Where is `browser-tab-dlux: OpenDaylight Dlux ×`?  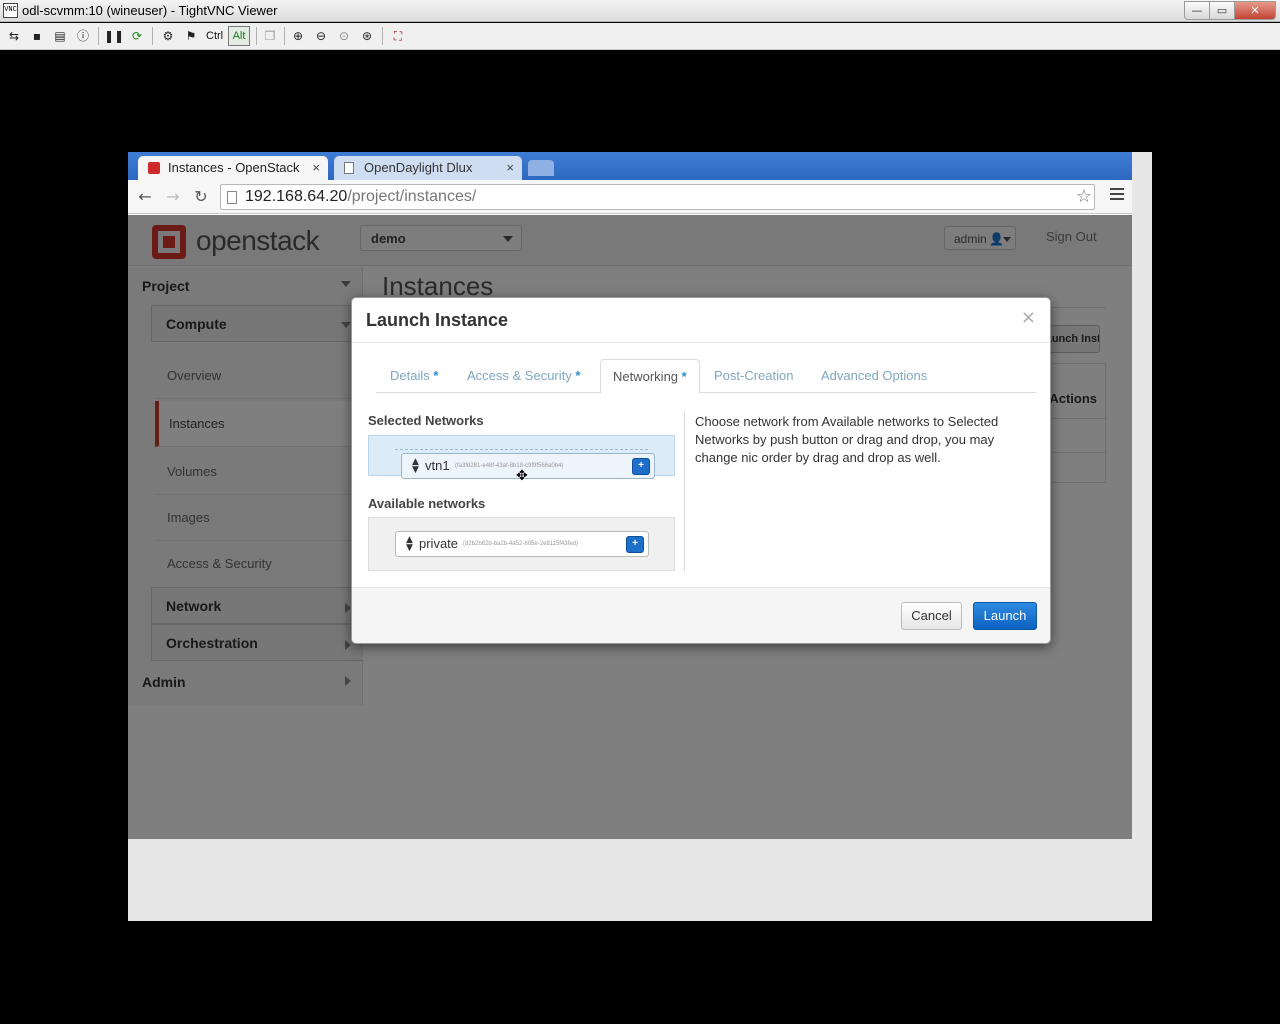 browser-tab-dlux: OpenDaylight Dlux × is located at coordinates (428, 168).